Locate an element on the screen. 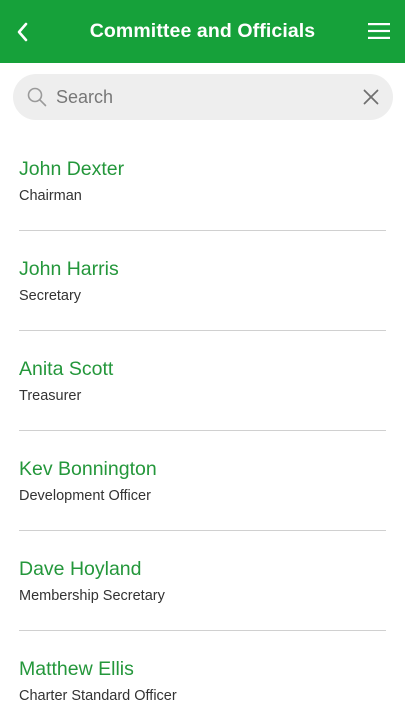 The height and width of the screenshot is (725, 405). list-item: Dave Hoyland Membership Secretary is located at coordinates (202, 581).